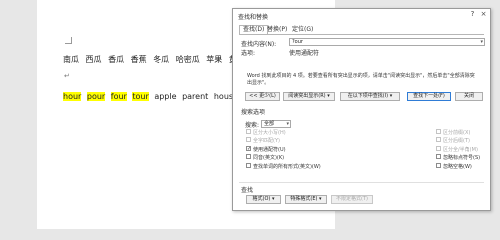 This screenshot has width=500, height=240. I want to click on options-label: 选项:, so click(248, 53).